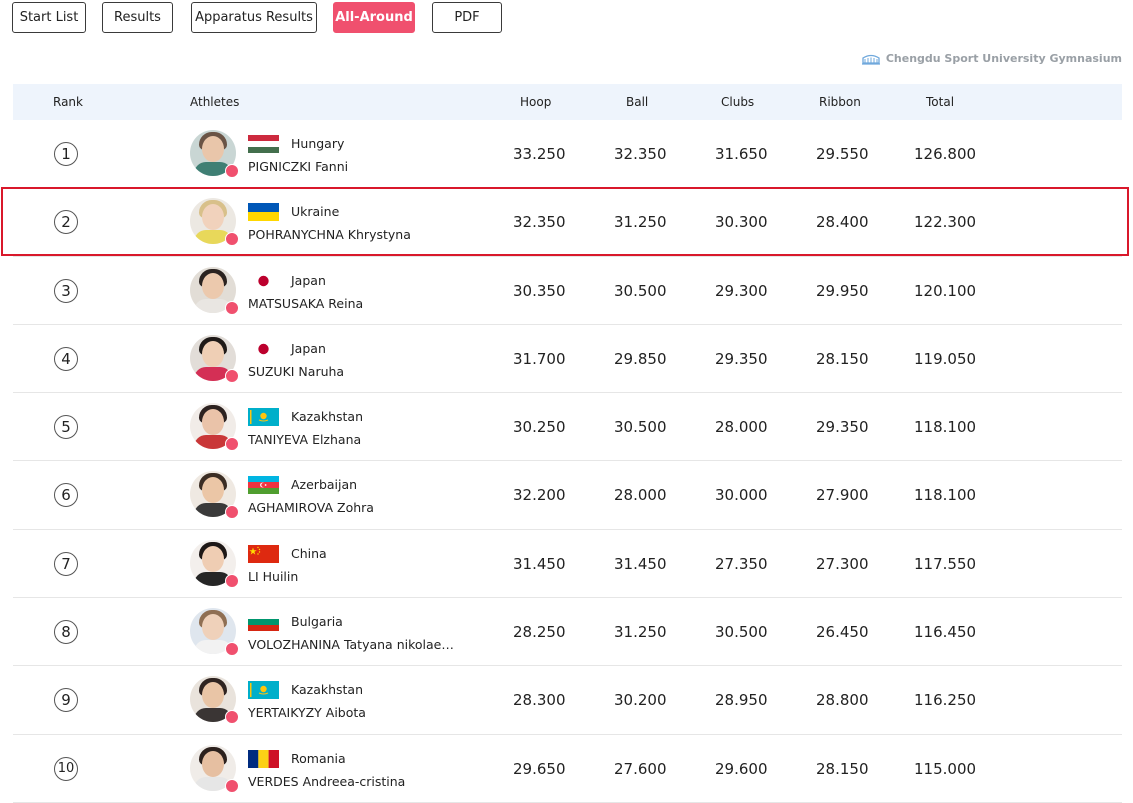 Image resolution: width=1133 pixels, height=803 pixels. Describe the element at coordinates (741, 154) in the screenshot. I see `clubs-score: 31.650` at that location.